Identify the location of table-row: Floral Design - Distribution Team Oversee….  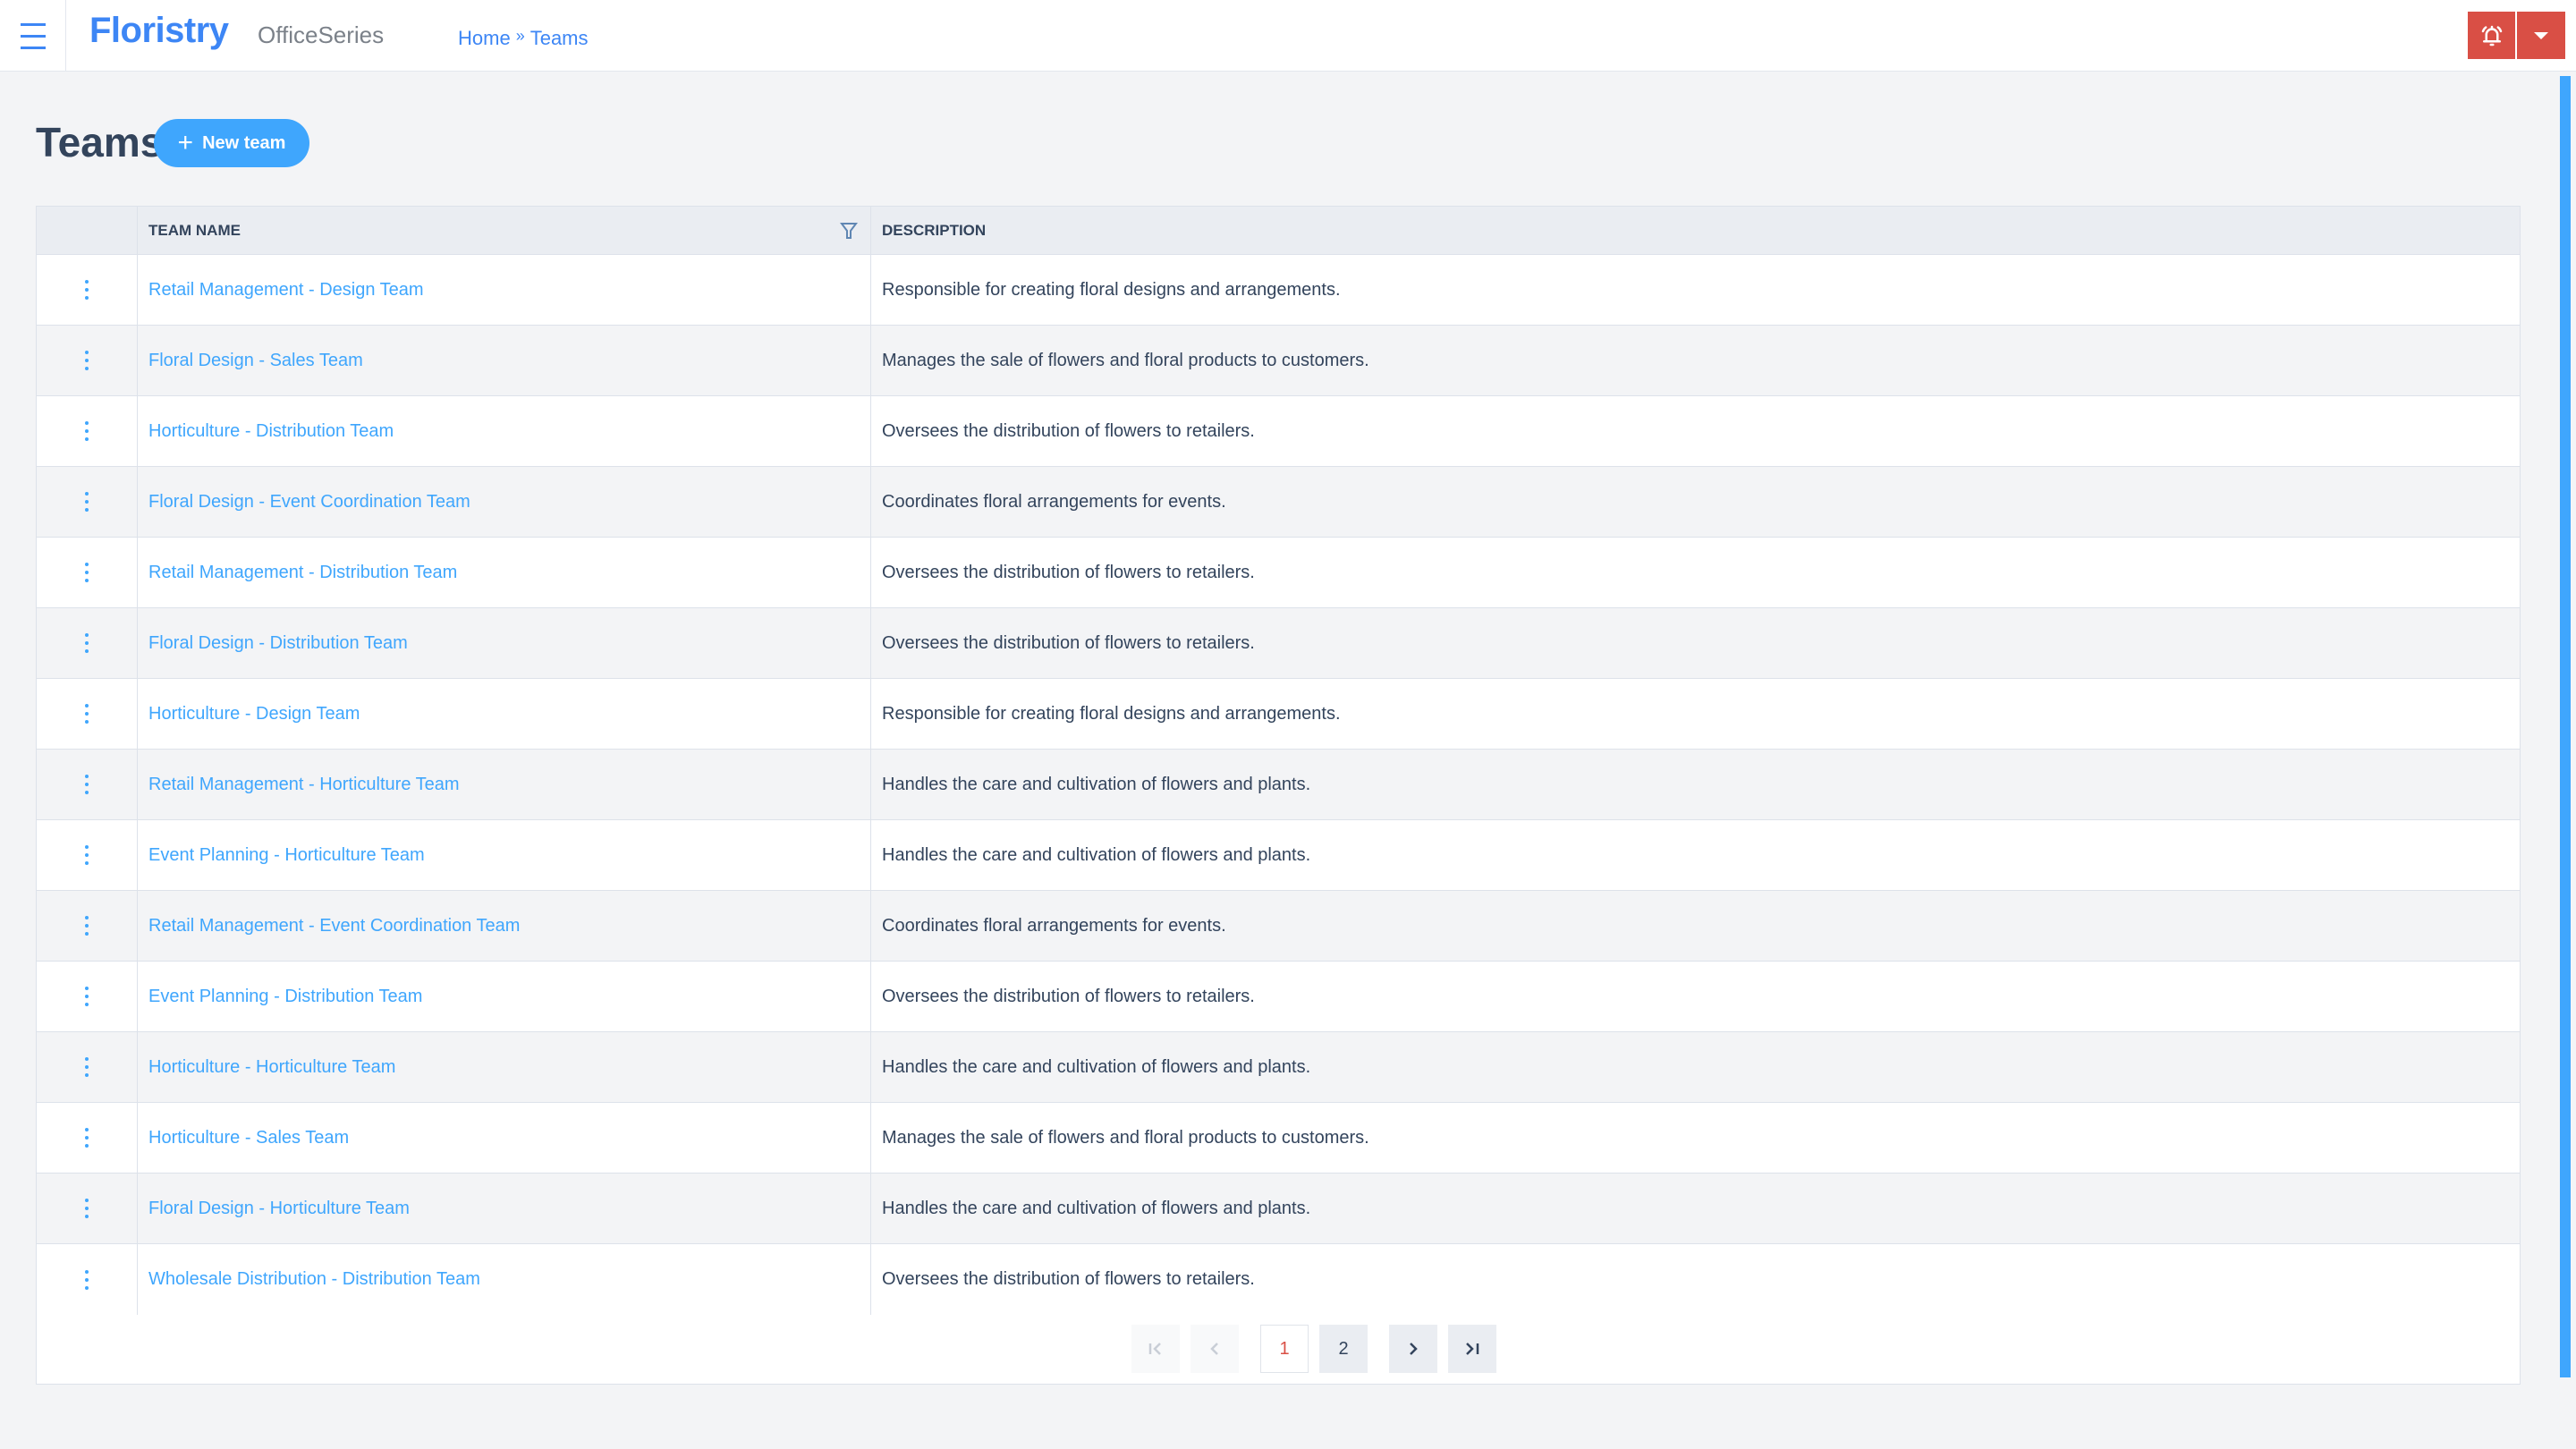
(1278, 643).